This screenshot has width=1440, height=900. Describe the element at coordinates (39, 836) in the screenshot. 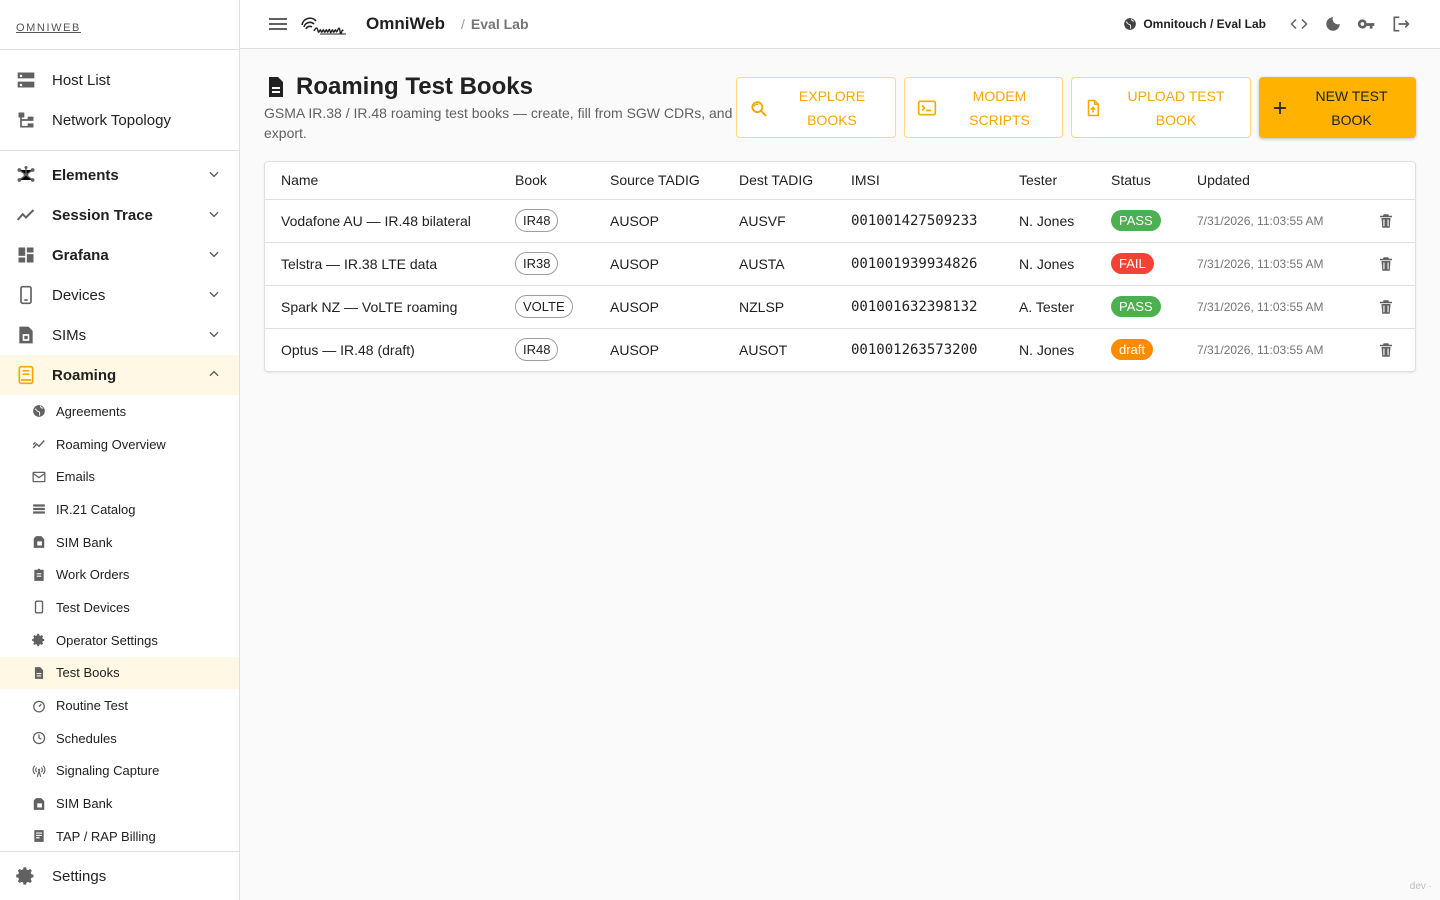

I see `receipt-icon` at that location.